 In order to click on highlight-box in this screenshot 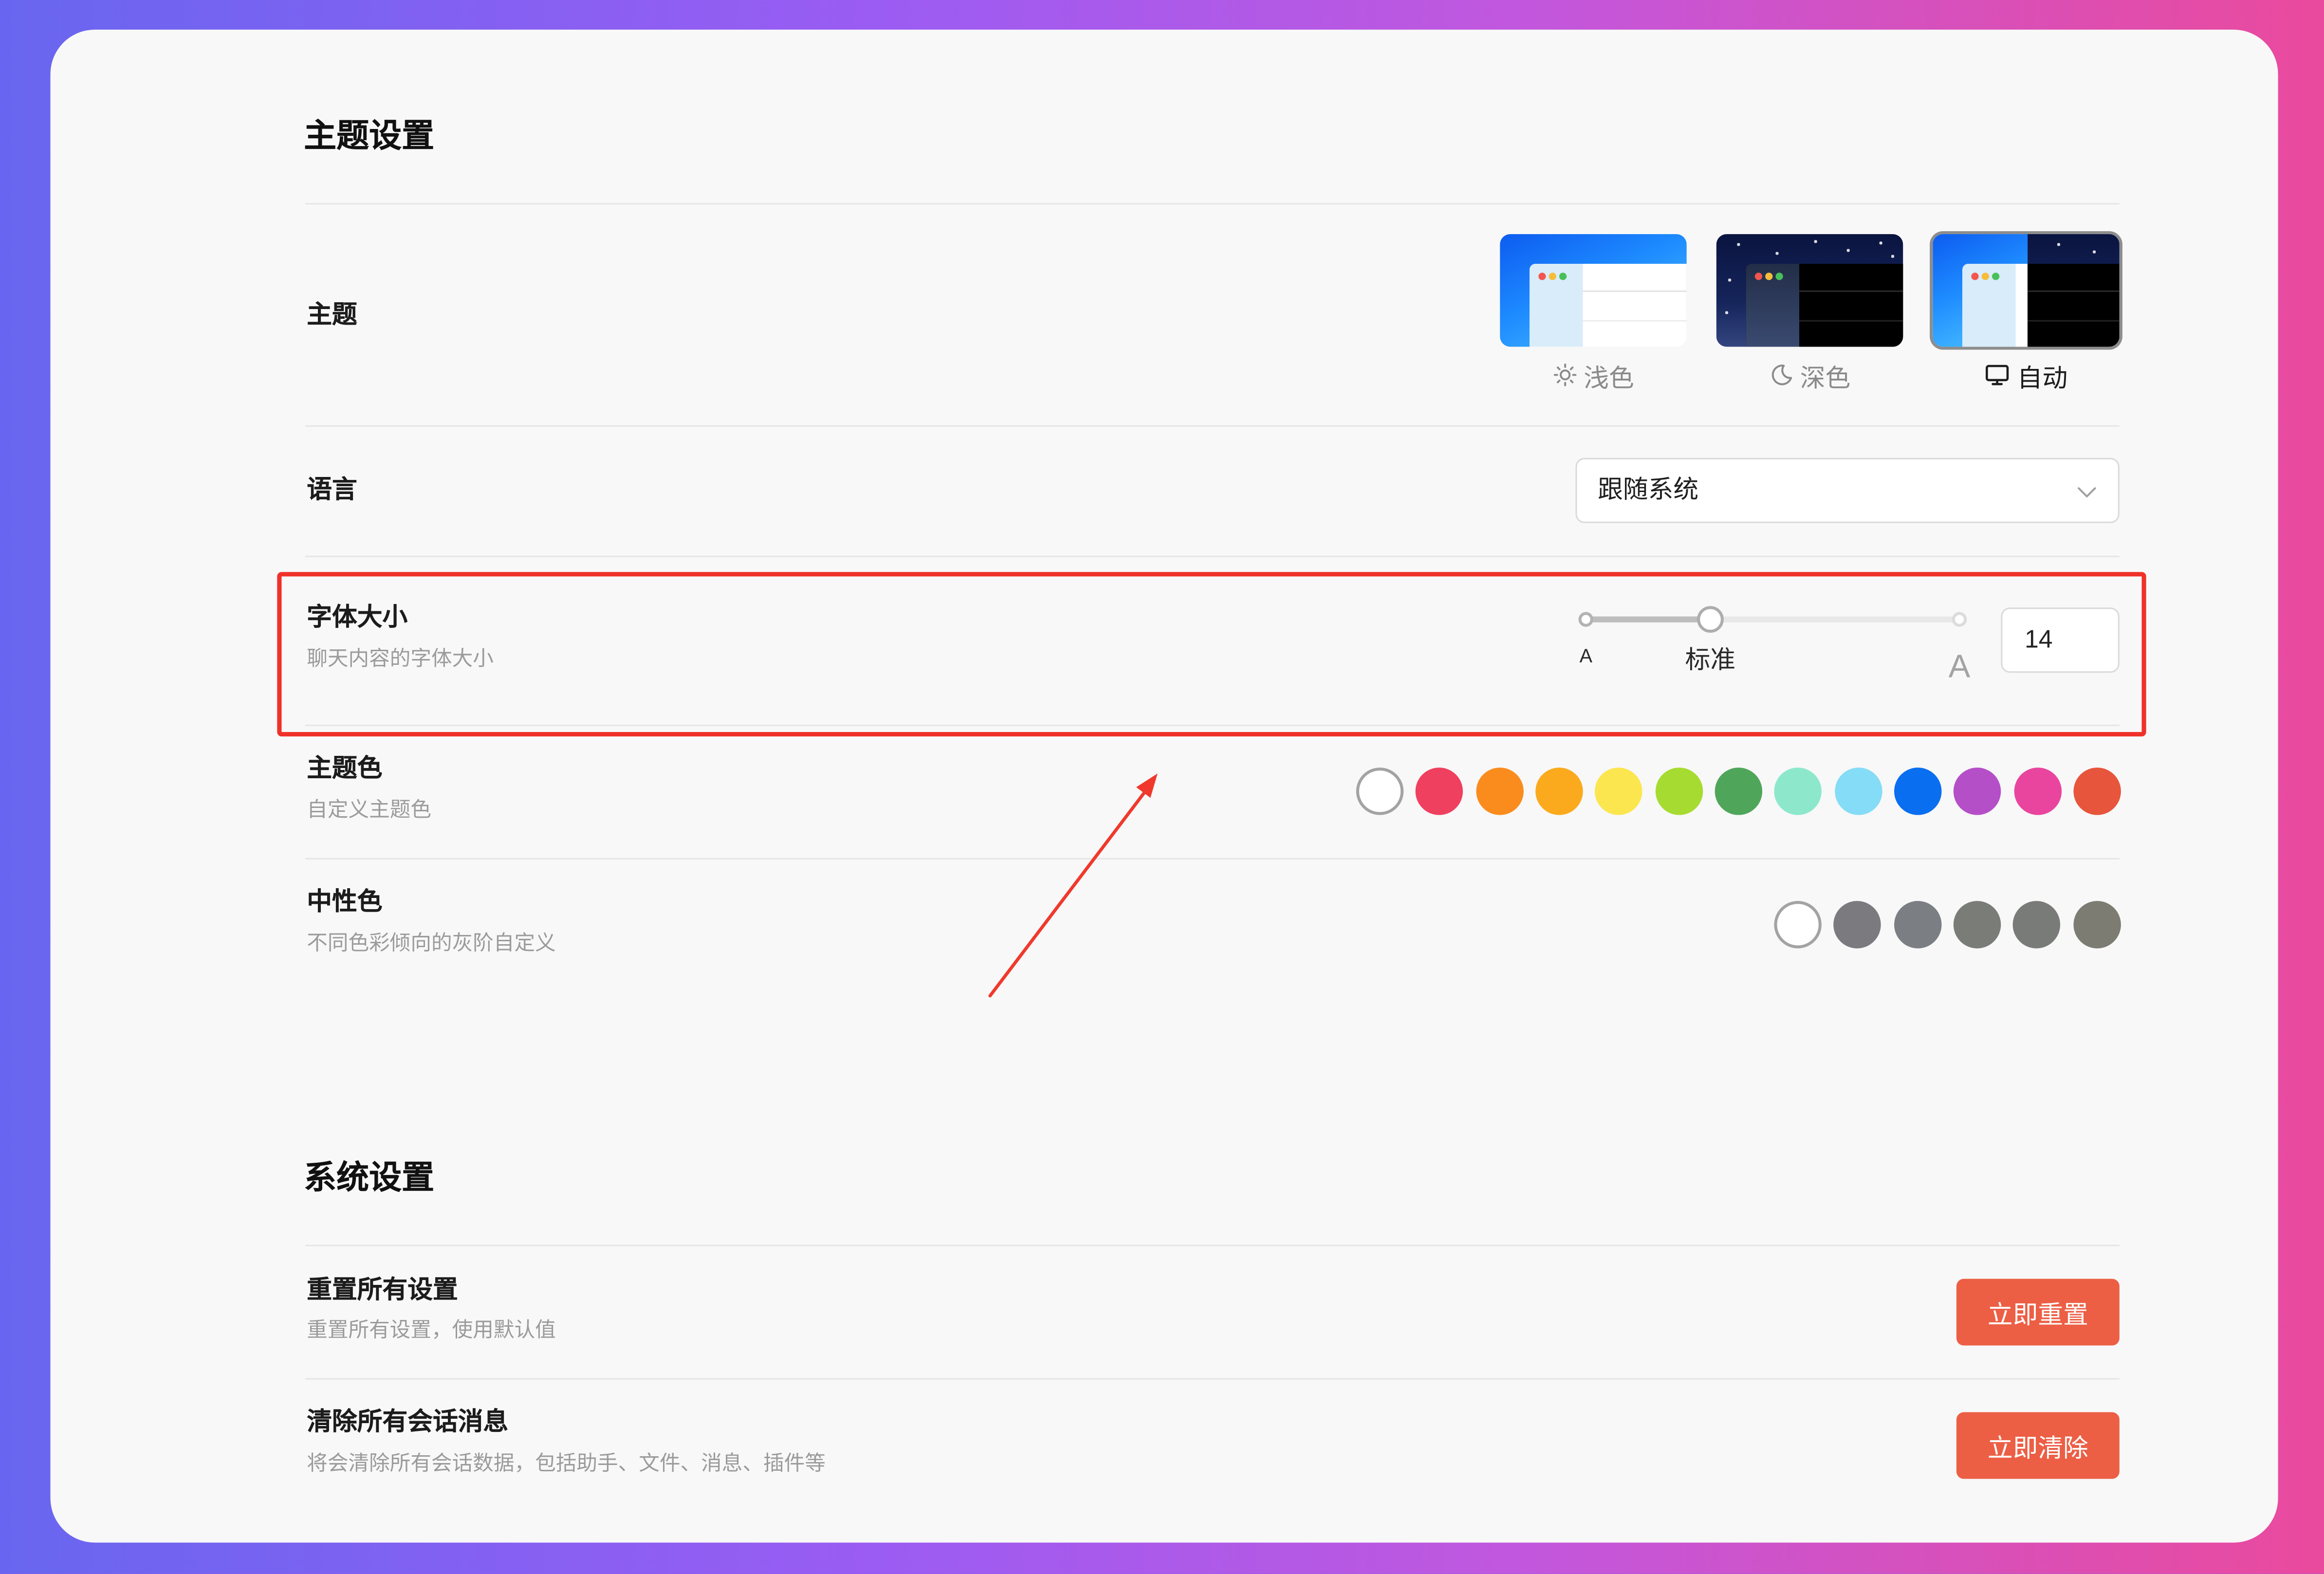, I will do `click(1211, 655)`.